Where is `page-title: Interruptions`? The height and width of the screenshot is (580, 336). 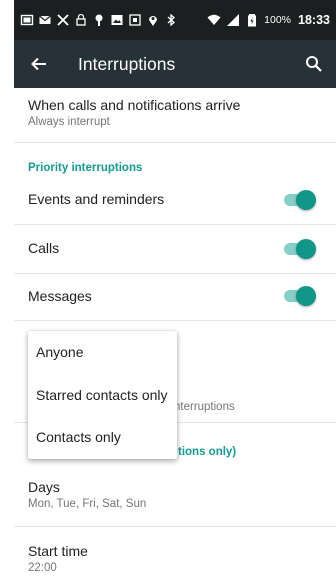
page-title: Interruptions is located at coordinates (127, 63).